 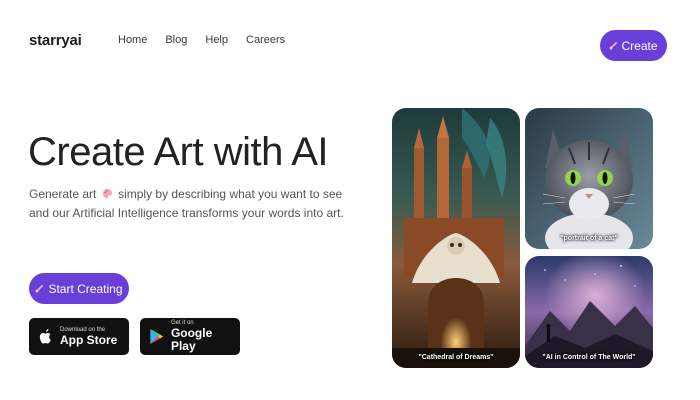 I want to click on play-store-icon, so click(x=157, y=336).